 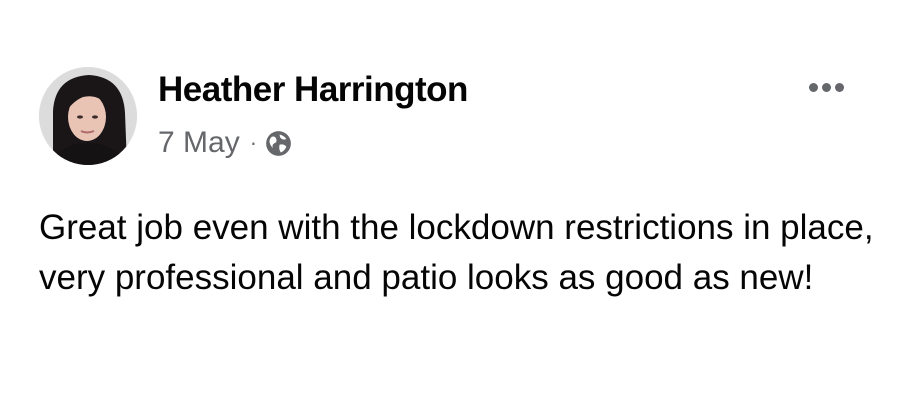 What do you see at coordinates (313, 90) in the screenshot?
I see `author-name: Heather Harrington` at bounding box center [313, 90].